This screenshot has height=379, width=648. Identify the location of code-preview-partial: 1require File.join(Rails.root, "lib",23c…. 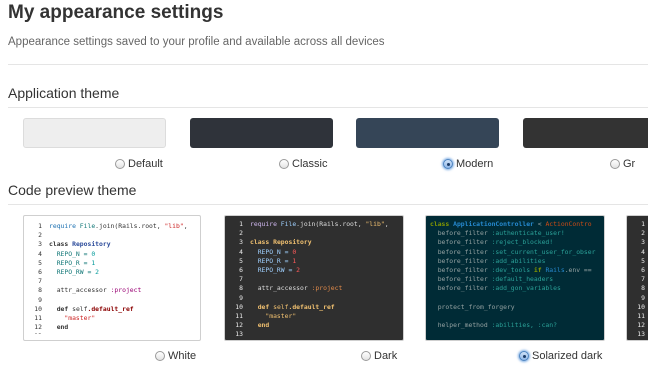
(637, 278).